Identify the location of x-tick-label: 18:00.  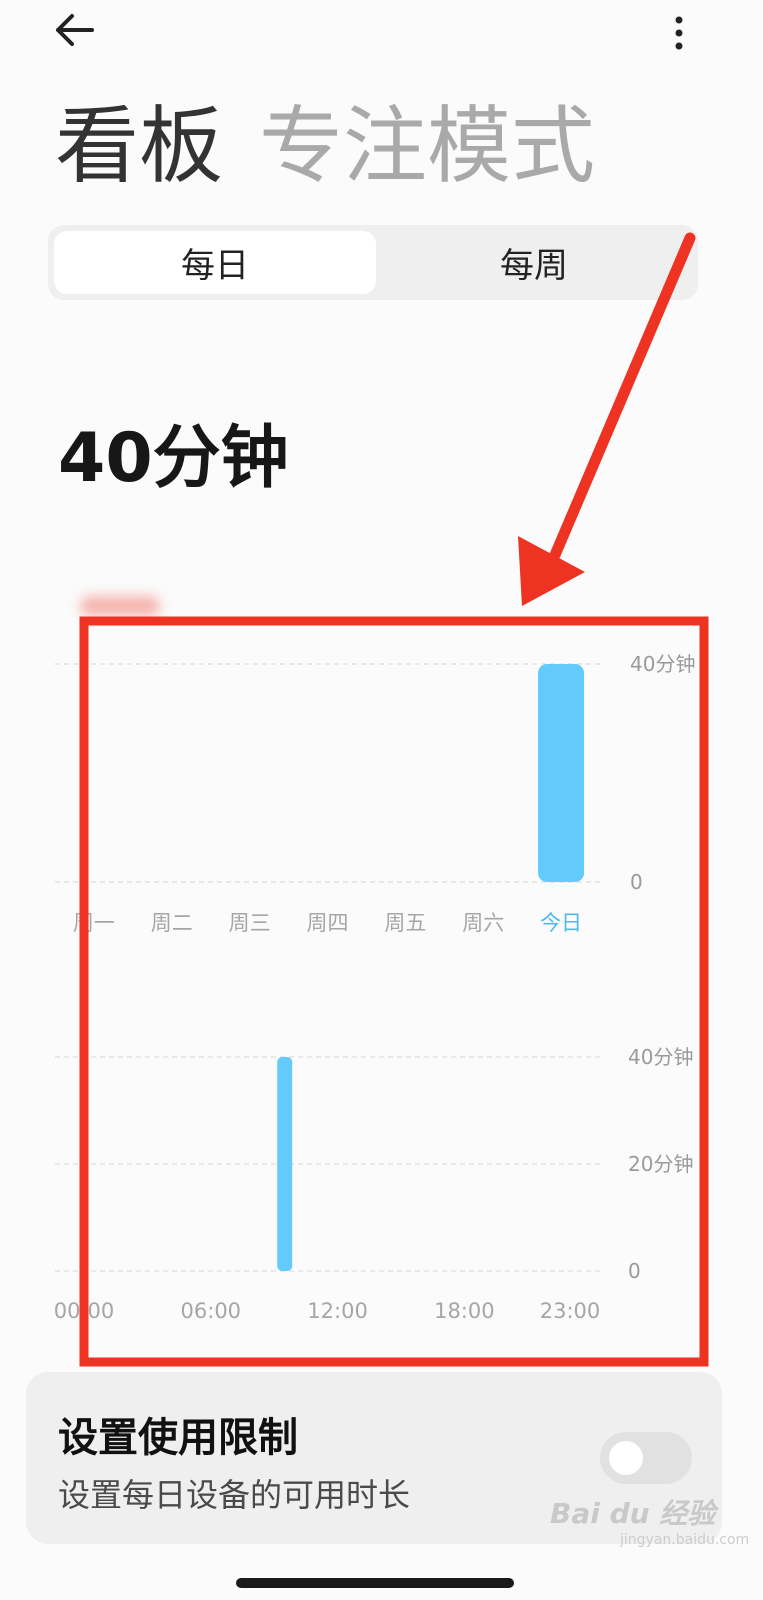
(464, 1311).